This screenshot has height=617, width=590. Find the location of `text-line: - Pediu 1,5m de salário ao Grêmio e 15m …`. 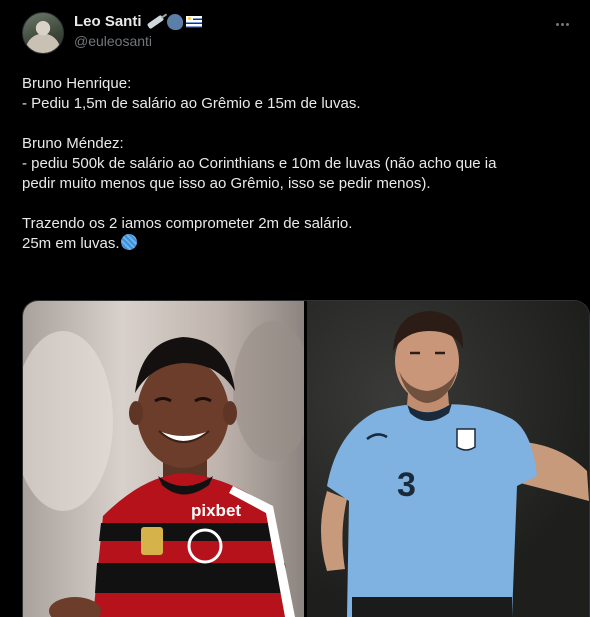

text-line: - Pediu 1,5m de salário ao Grêmio e 15m … is located at coordinates (191, 103).